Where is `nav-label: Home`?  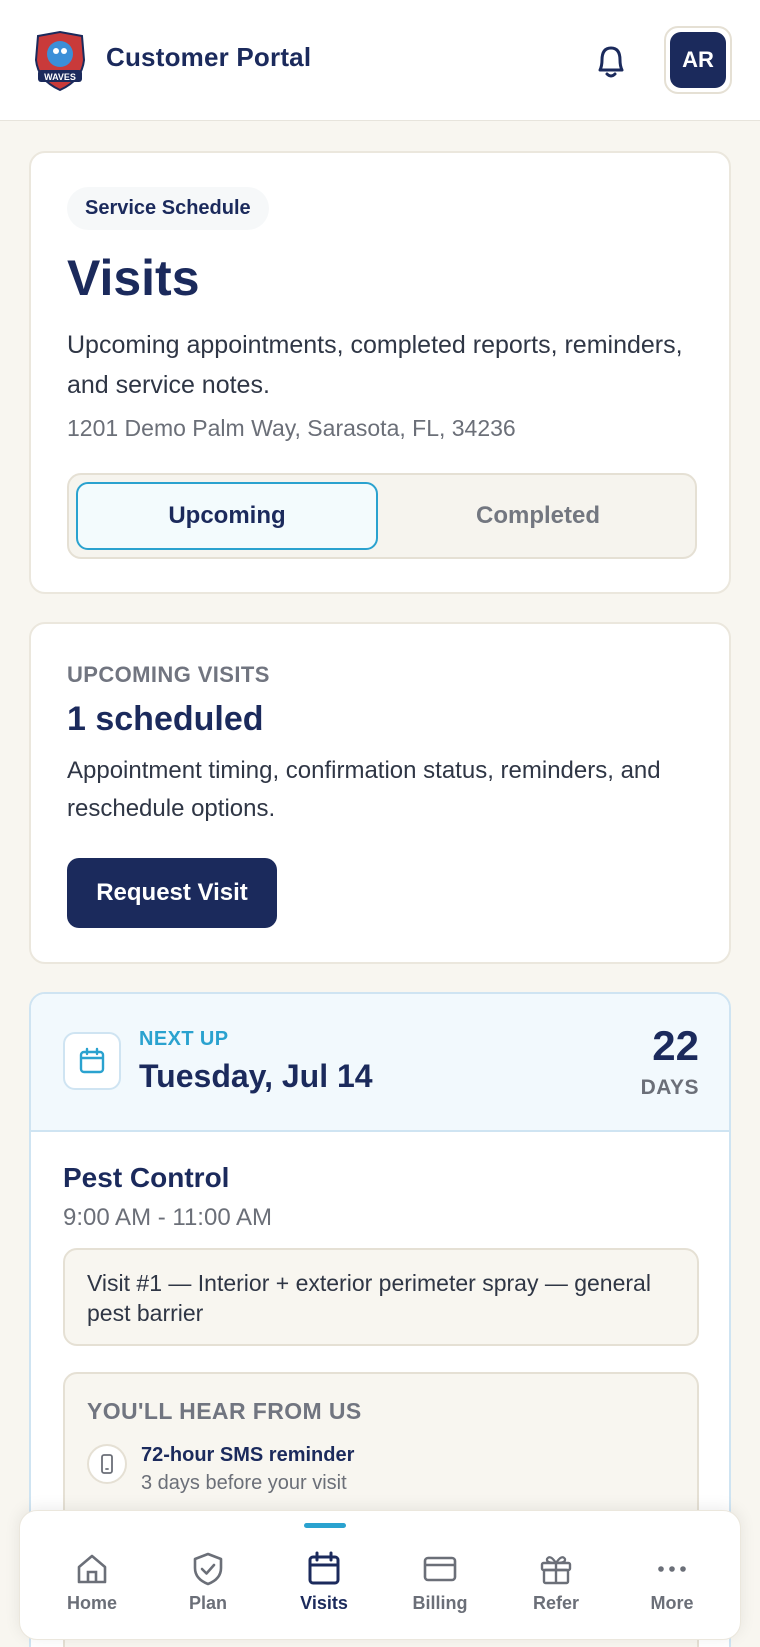
nav-label: Home is located at coordinates (91, 1603).